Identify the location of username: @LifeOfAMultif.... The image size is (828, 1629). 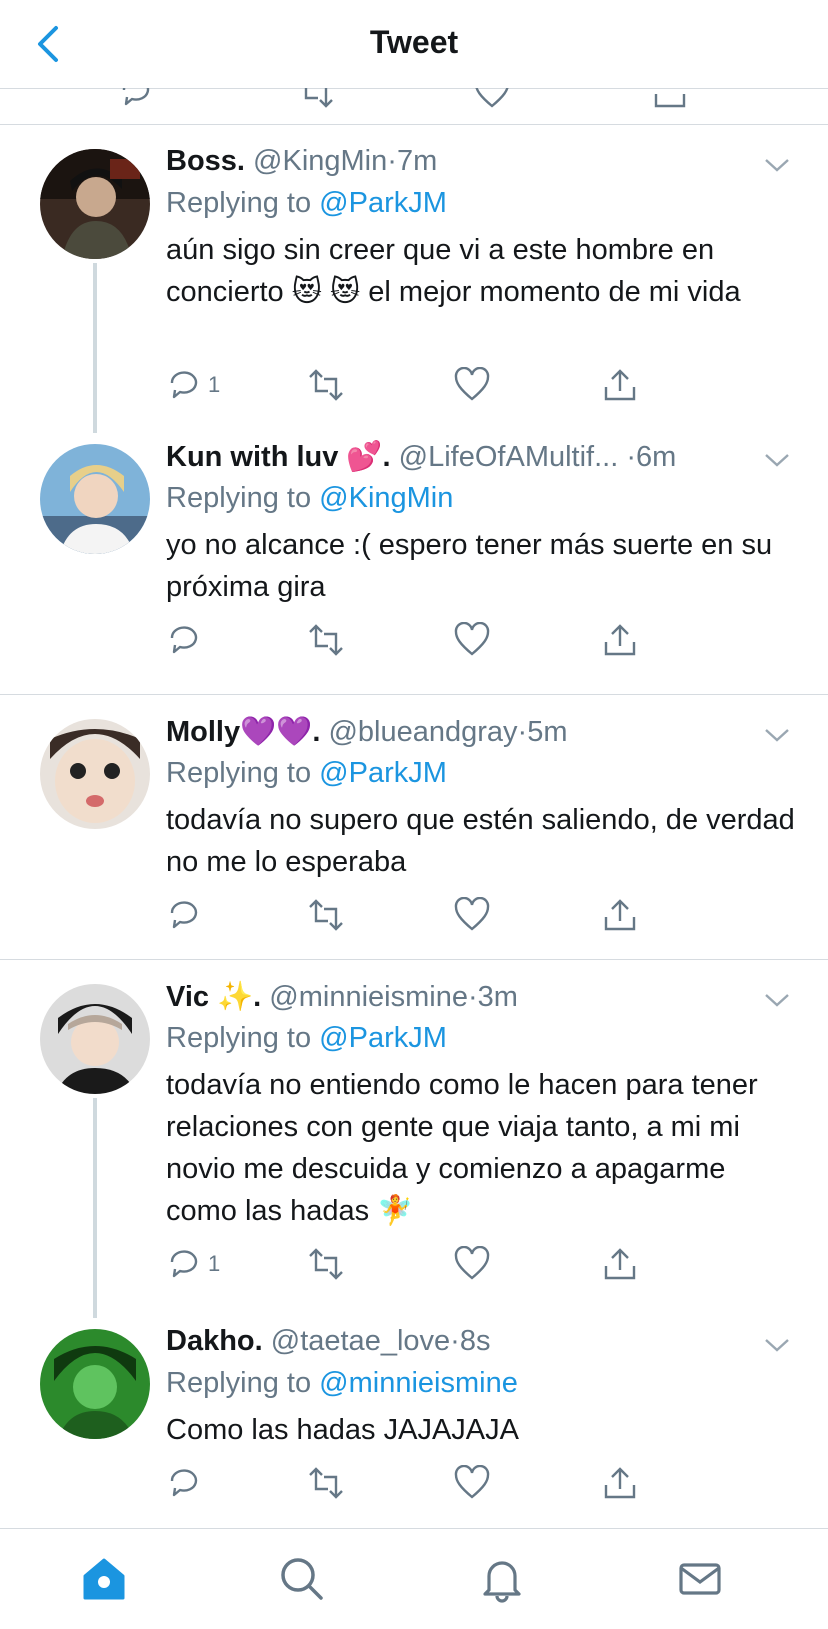
(509, 457).